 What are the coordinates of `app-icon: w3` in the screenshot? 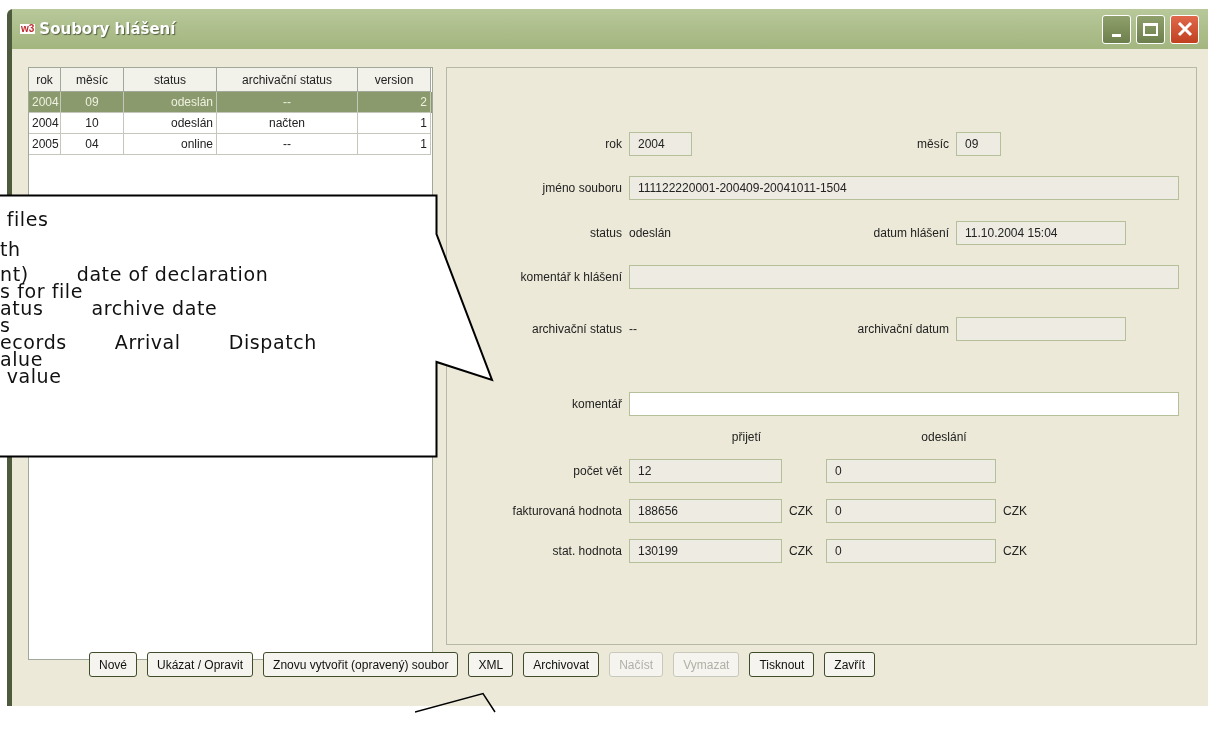 It's located at (28, 29).